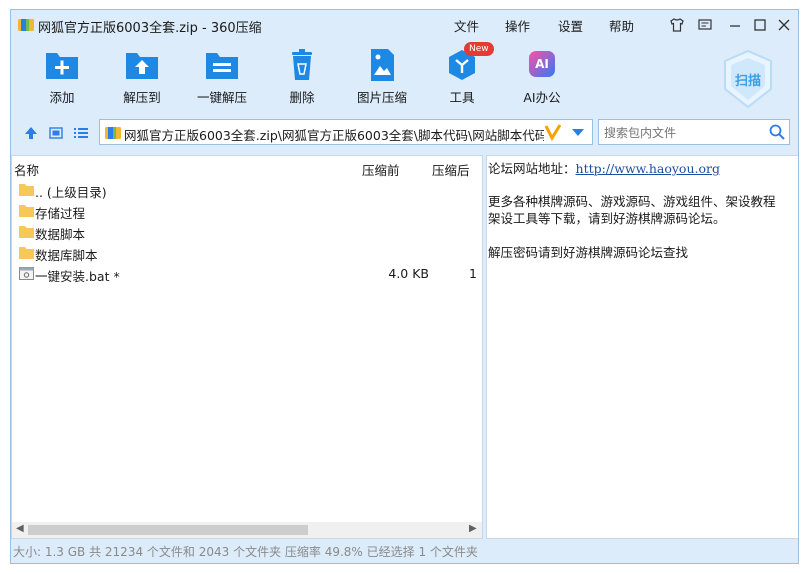  Describe the element at coordinates (20, 528) in the screenshot. I see `scroll-left-icon: ◀` at that location.